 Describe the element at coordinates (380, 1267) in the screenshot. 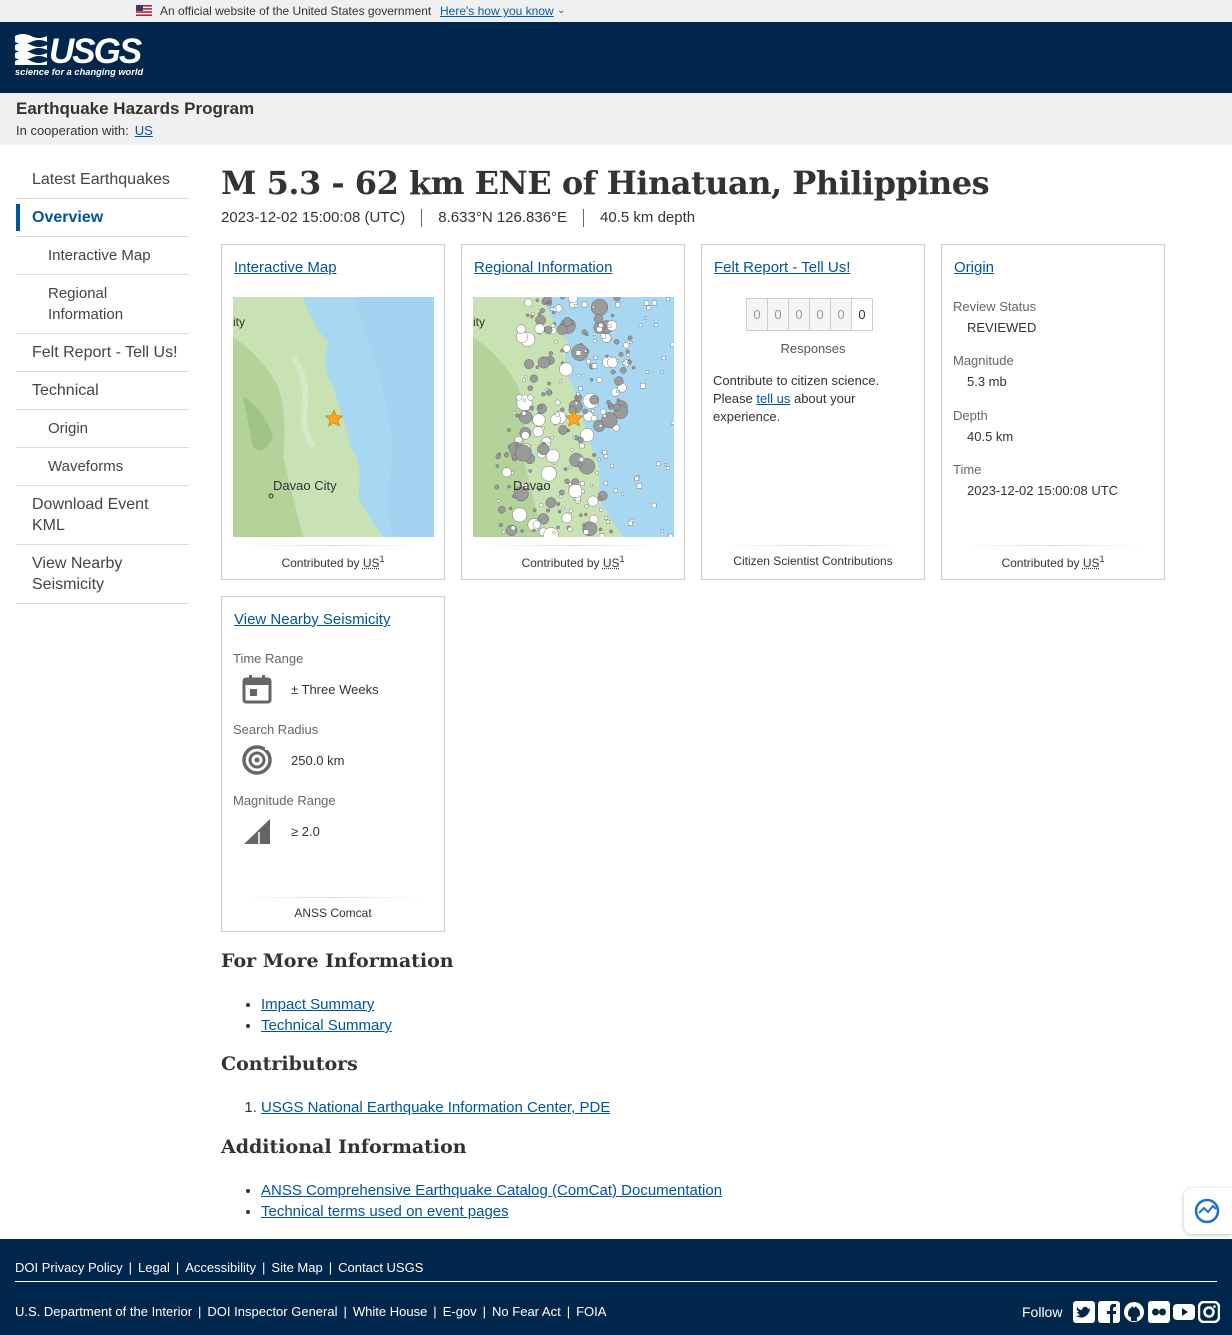

I see `footer-link-contact: Contact USGS` at that location.